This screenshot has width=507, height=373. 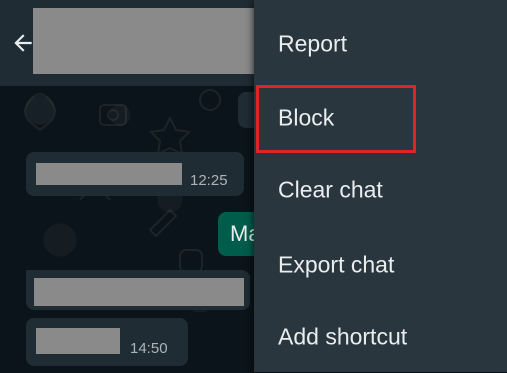 I want to click on message-time: 14:50, so click(x=149, y=348).